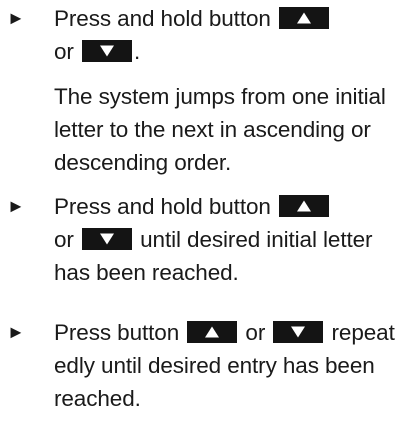  Describe the element at coordinates (232, 51) in the screenshot. I see `step-1-line-2: or .` at that location.